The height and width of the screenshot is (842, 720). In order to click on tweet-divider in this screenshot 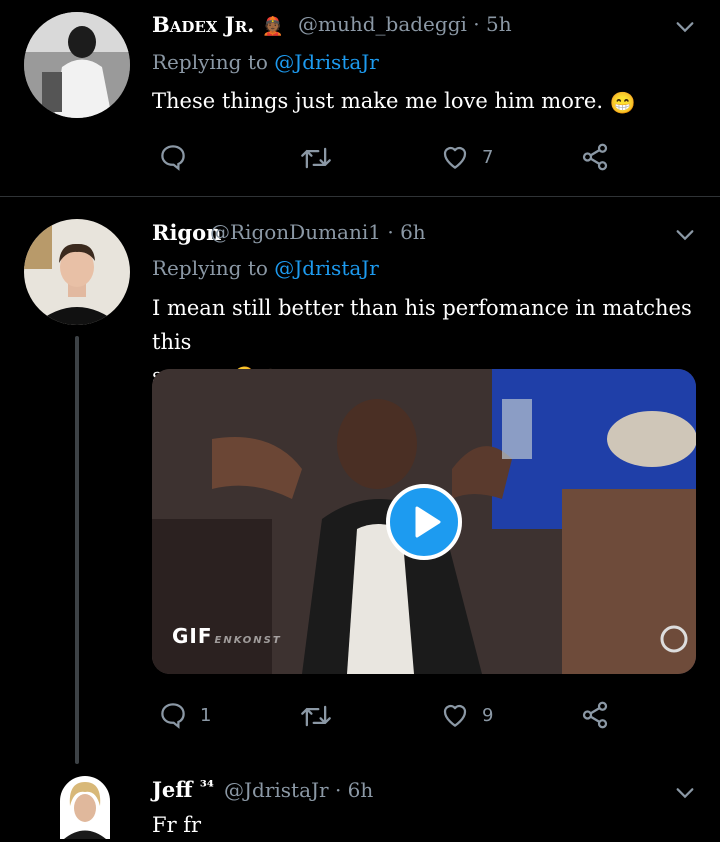, I will do `click(360, 196)`.